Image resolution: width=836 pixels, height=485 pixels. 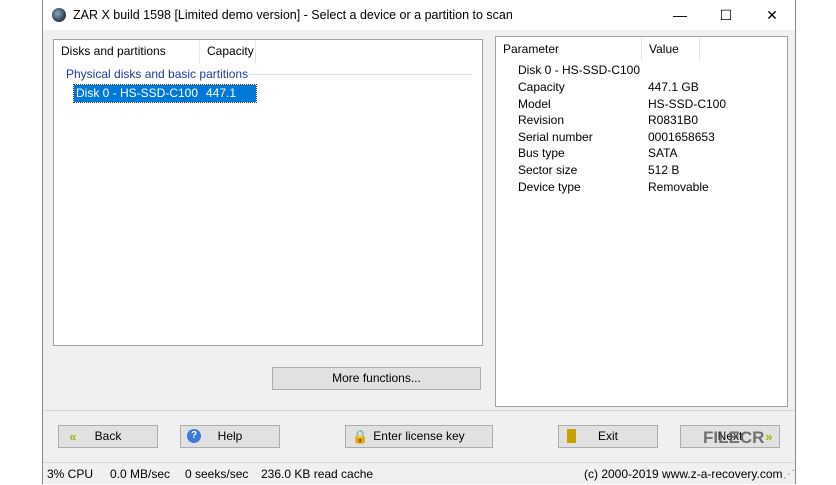 I want to click on disk-name: Disk 0 - HS-SSD-C100, so click(x=137, y=93).